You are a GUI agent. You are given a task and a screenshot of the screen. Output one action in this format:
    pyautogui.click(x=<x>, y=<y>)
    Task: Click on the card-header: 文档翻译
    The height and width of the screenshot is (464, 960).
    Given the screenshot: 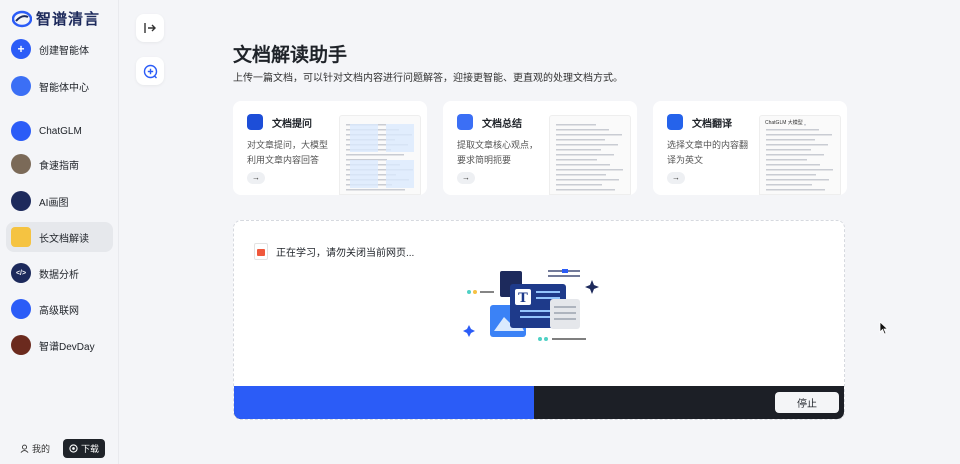 What is the action you would take?
    pyautogui.click(x=699, y=122)
    